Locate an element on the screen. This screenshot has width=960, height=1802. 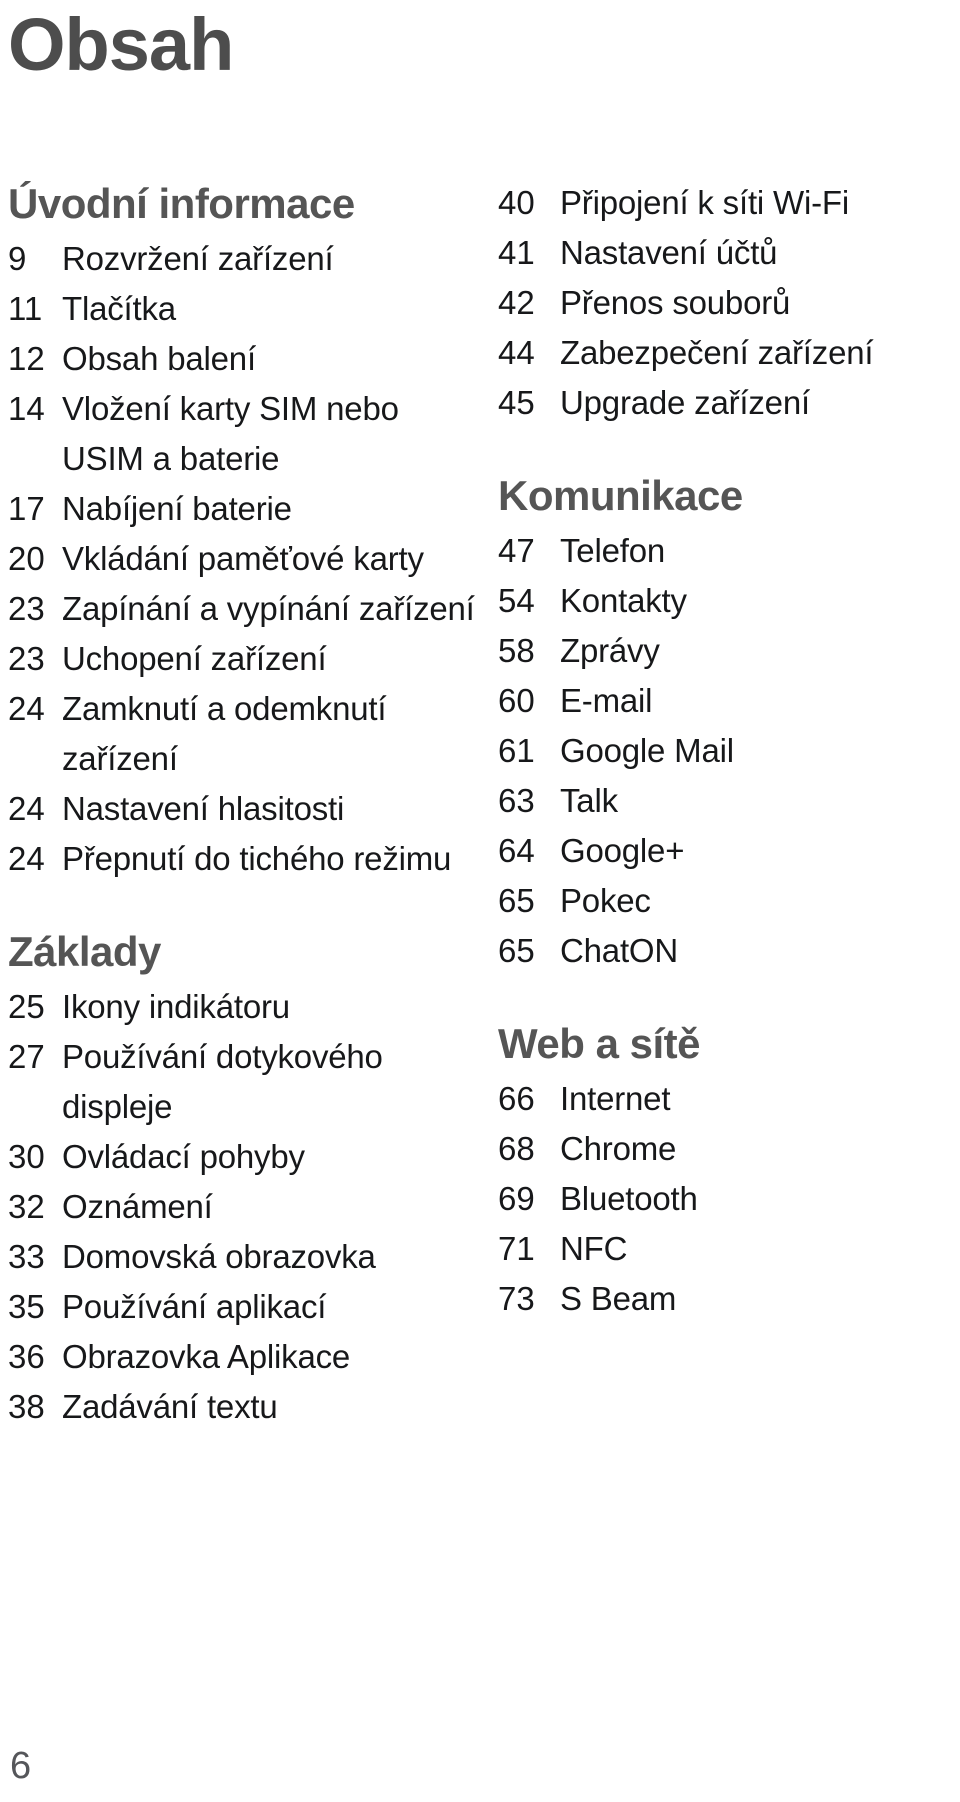
toc-entry: 20 Vkládání paměťové karty is located at coordinates (243, 559).